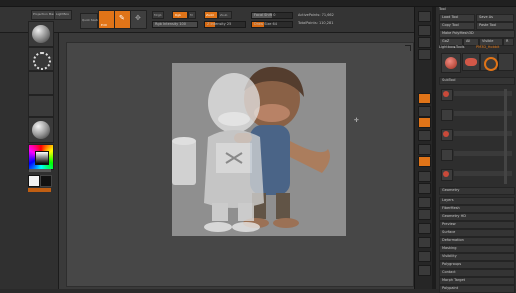  I want to click on tool-thumbnail-extra, so click(506, 62).